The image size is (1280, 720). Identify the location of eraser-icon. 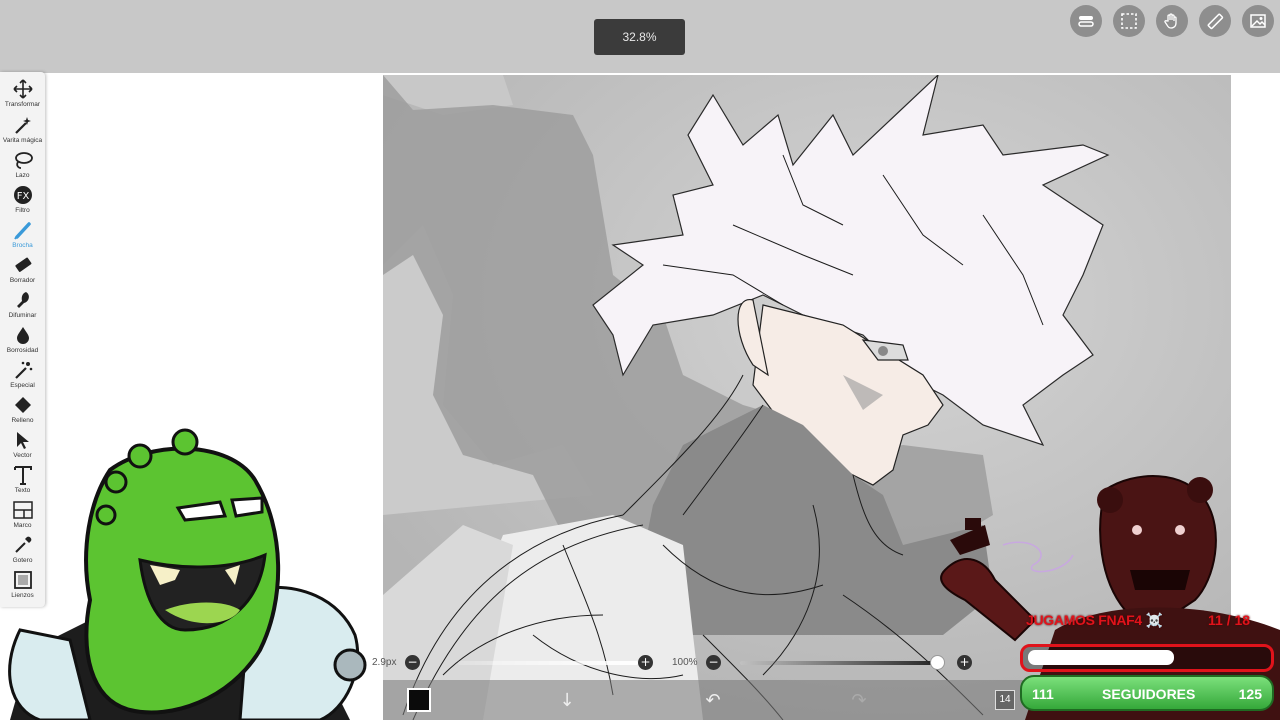
(22, 264).